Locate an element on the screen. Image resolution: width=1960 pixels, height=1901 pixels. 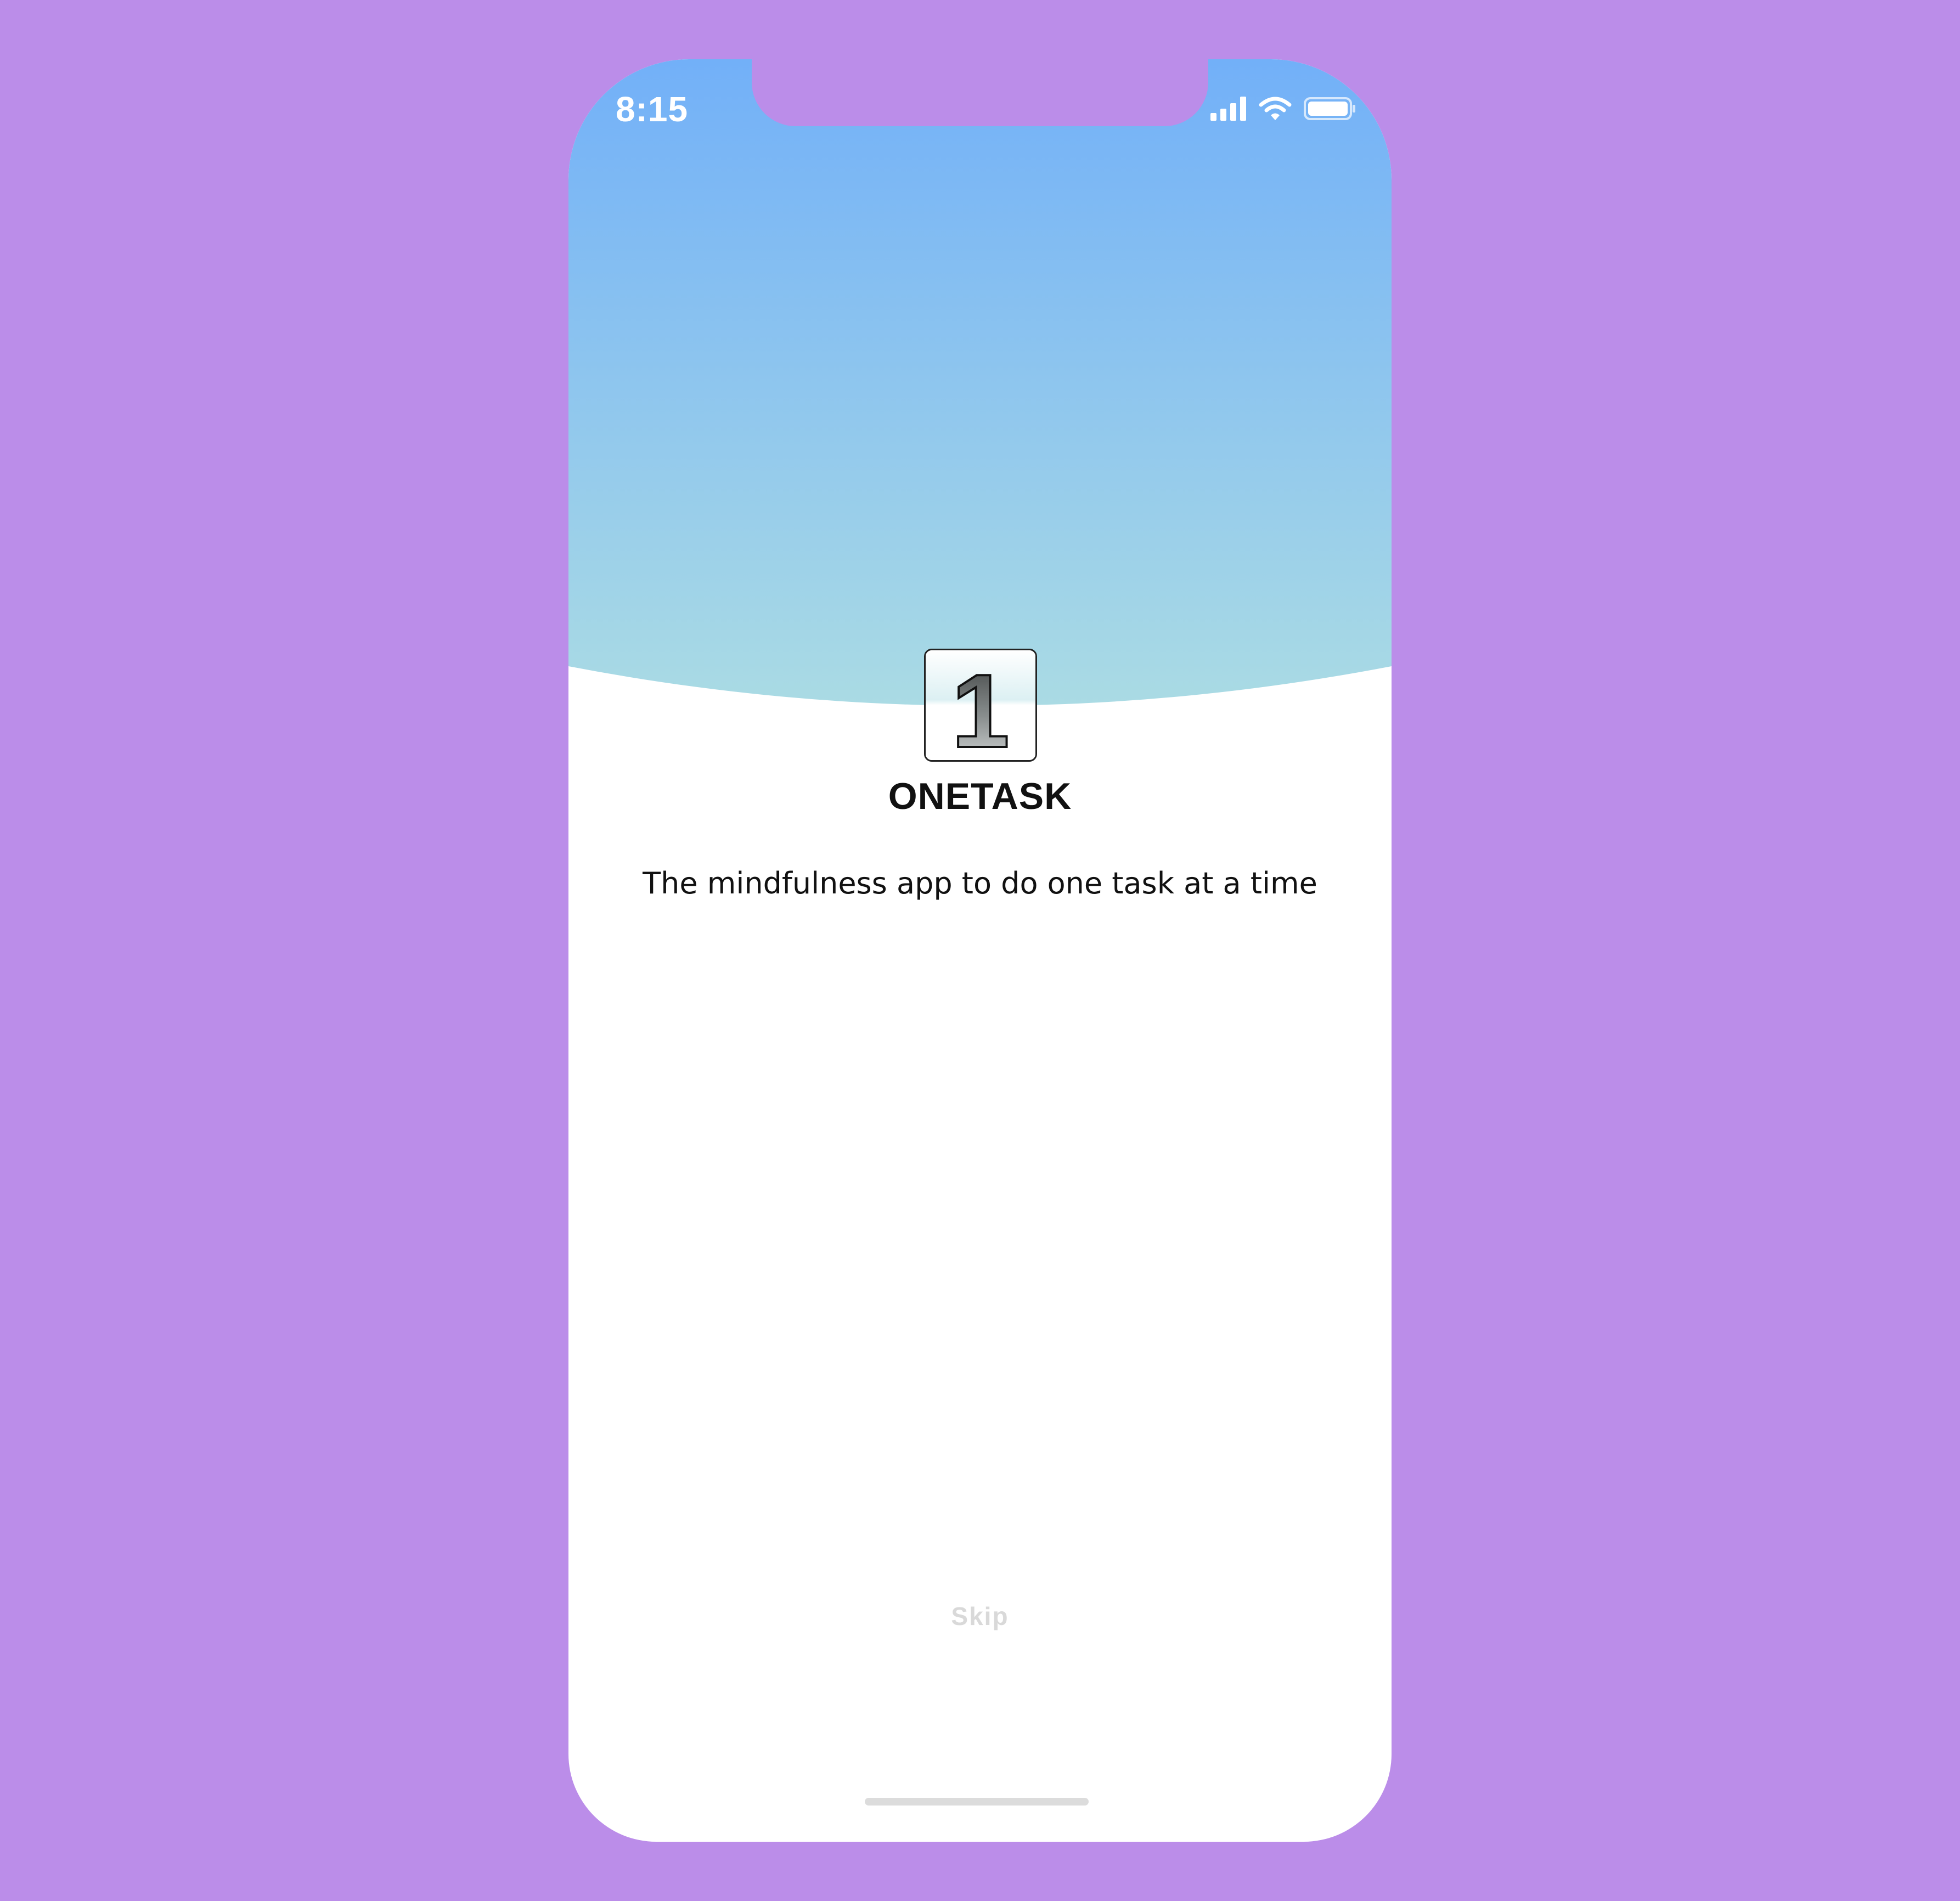
app-logo: 1 is located at coordinates (981, 705).